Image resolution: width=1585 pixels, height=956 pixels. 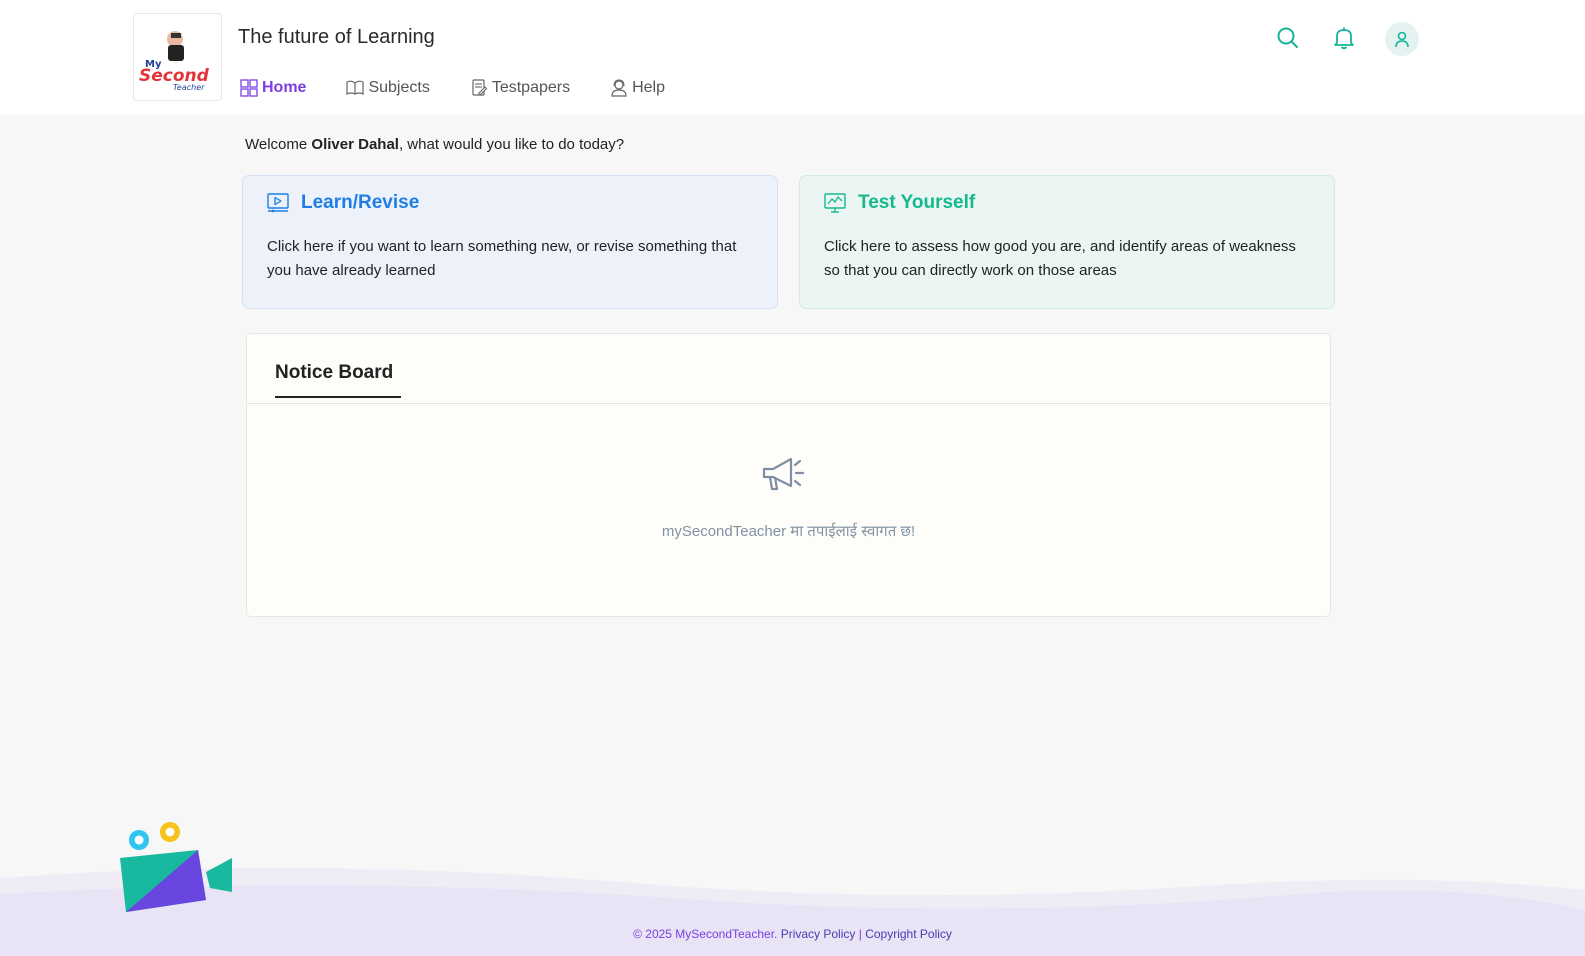 What do you see at coordinates (399, 87) in the screenshot?
I see `nav-subjects-label: Subjects` at bounding box center [399, 87].